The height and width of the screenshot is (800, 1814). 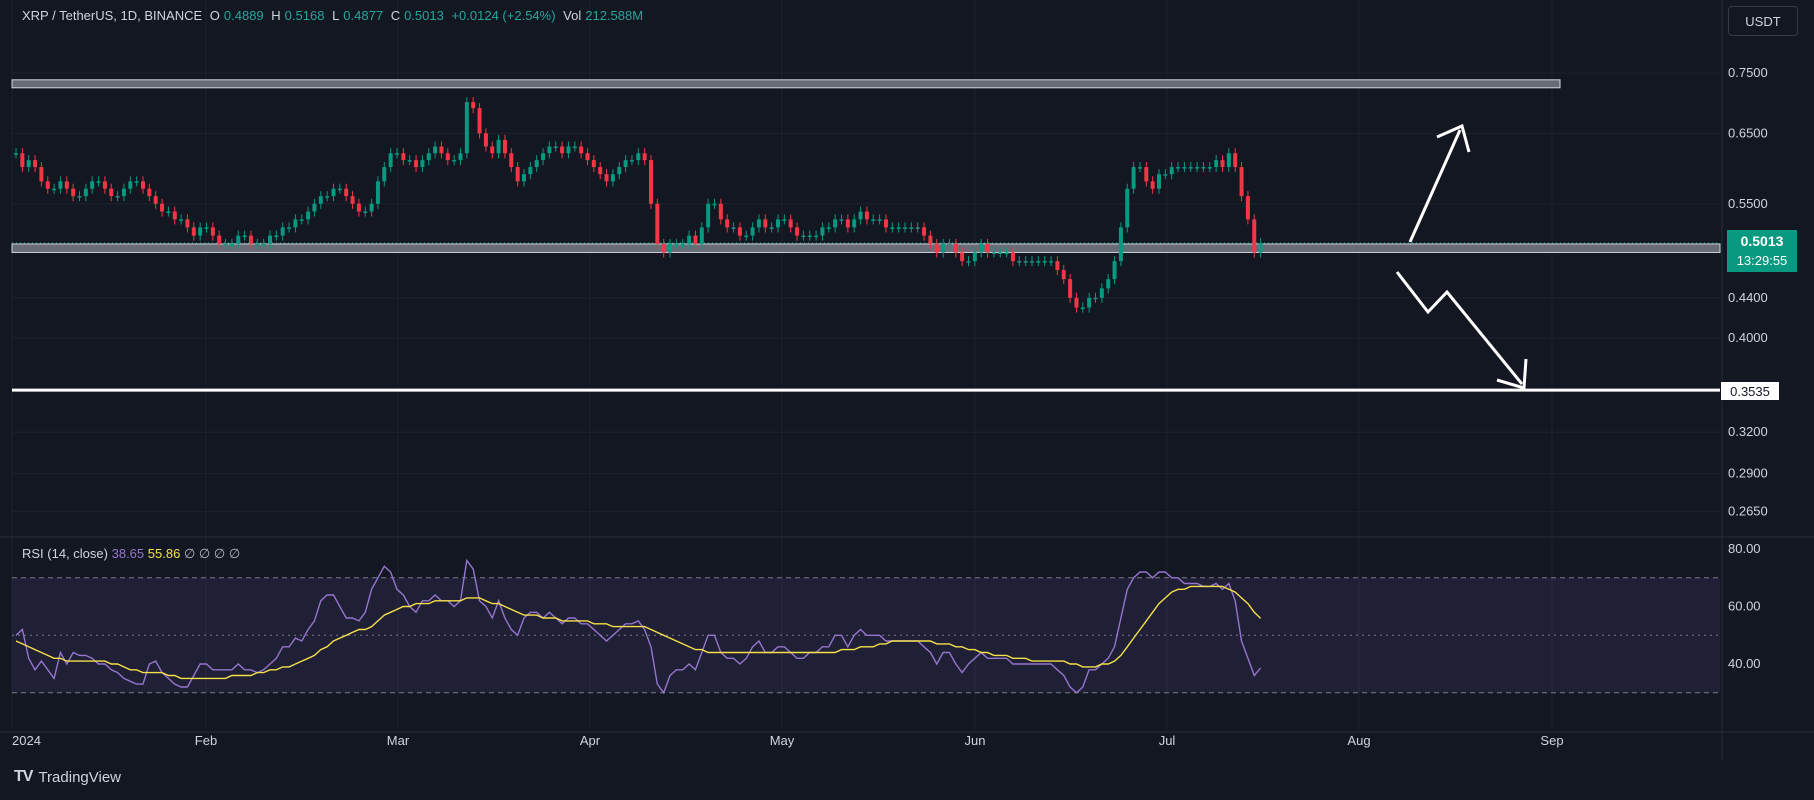 What do you see at coordinates (1551, 740) in the screenshot?
I see `time-tick-label: Sep` at bounding box center [1551, 740].